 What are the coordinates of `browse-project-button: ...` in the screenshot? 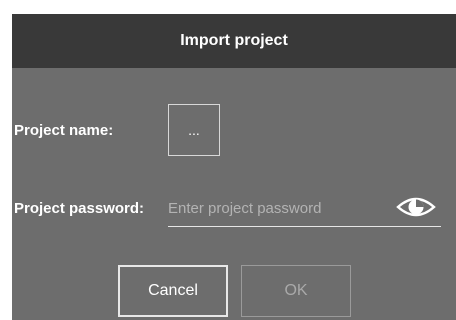 It's located at (194, 130).